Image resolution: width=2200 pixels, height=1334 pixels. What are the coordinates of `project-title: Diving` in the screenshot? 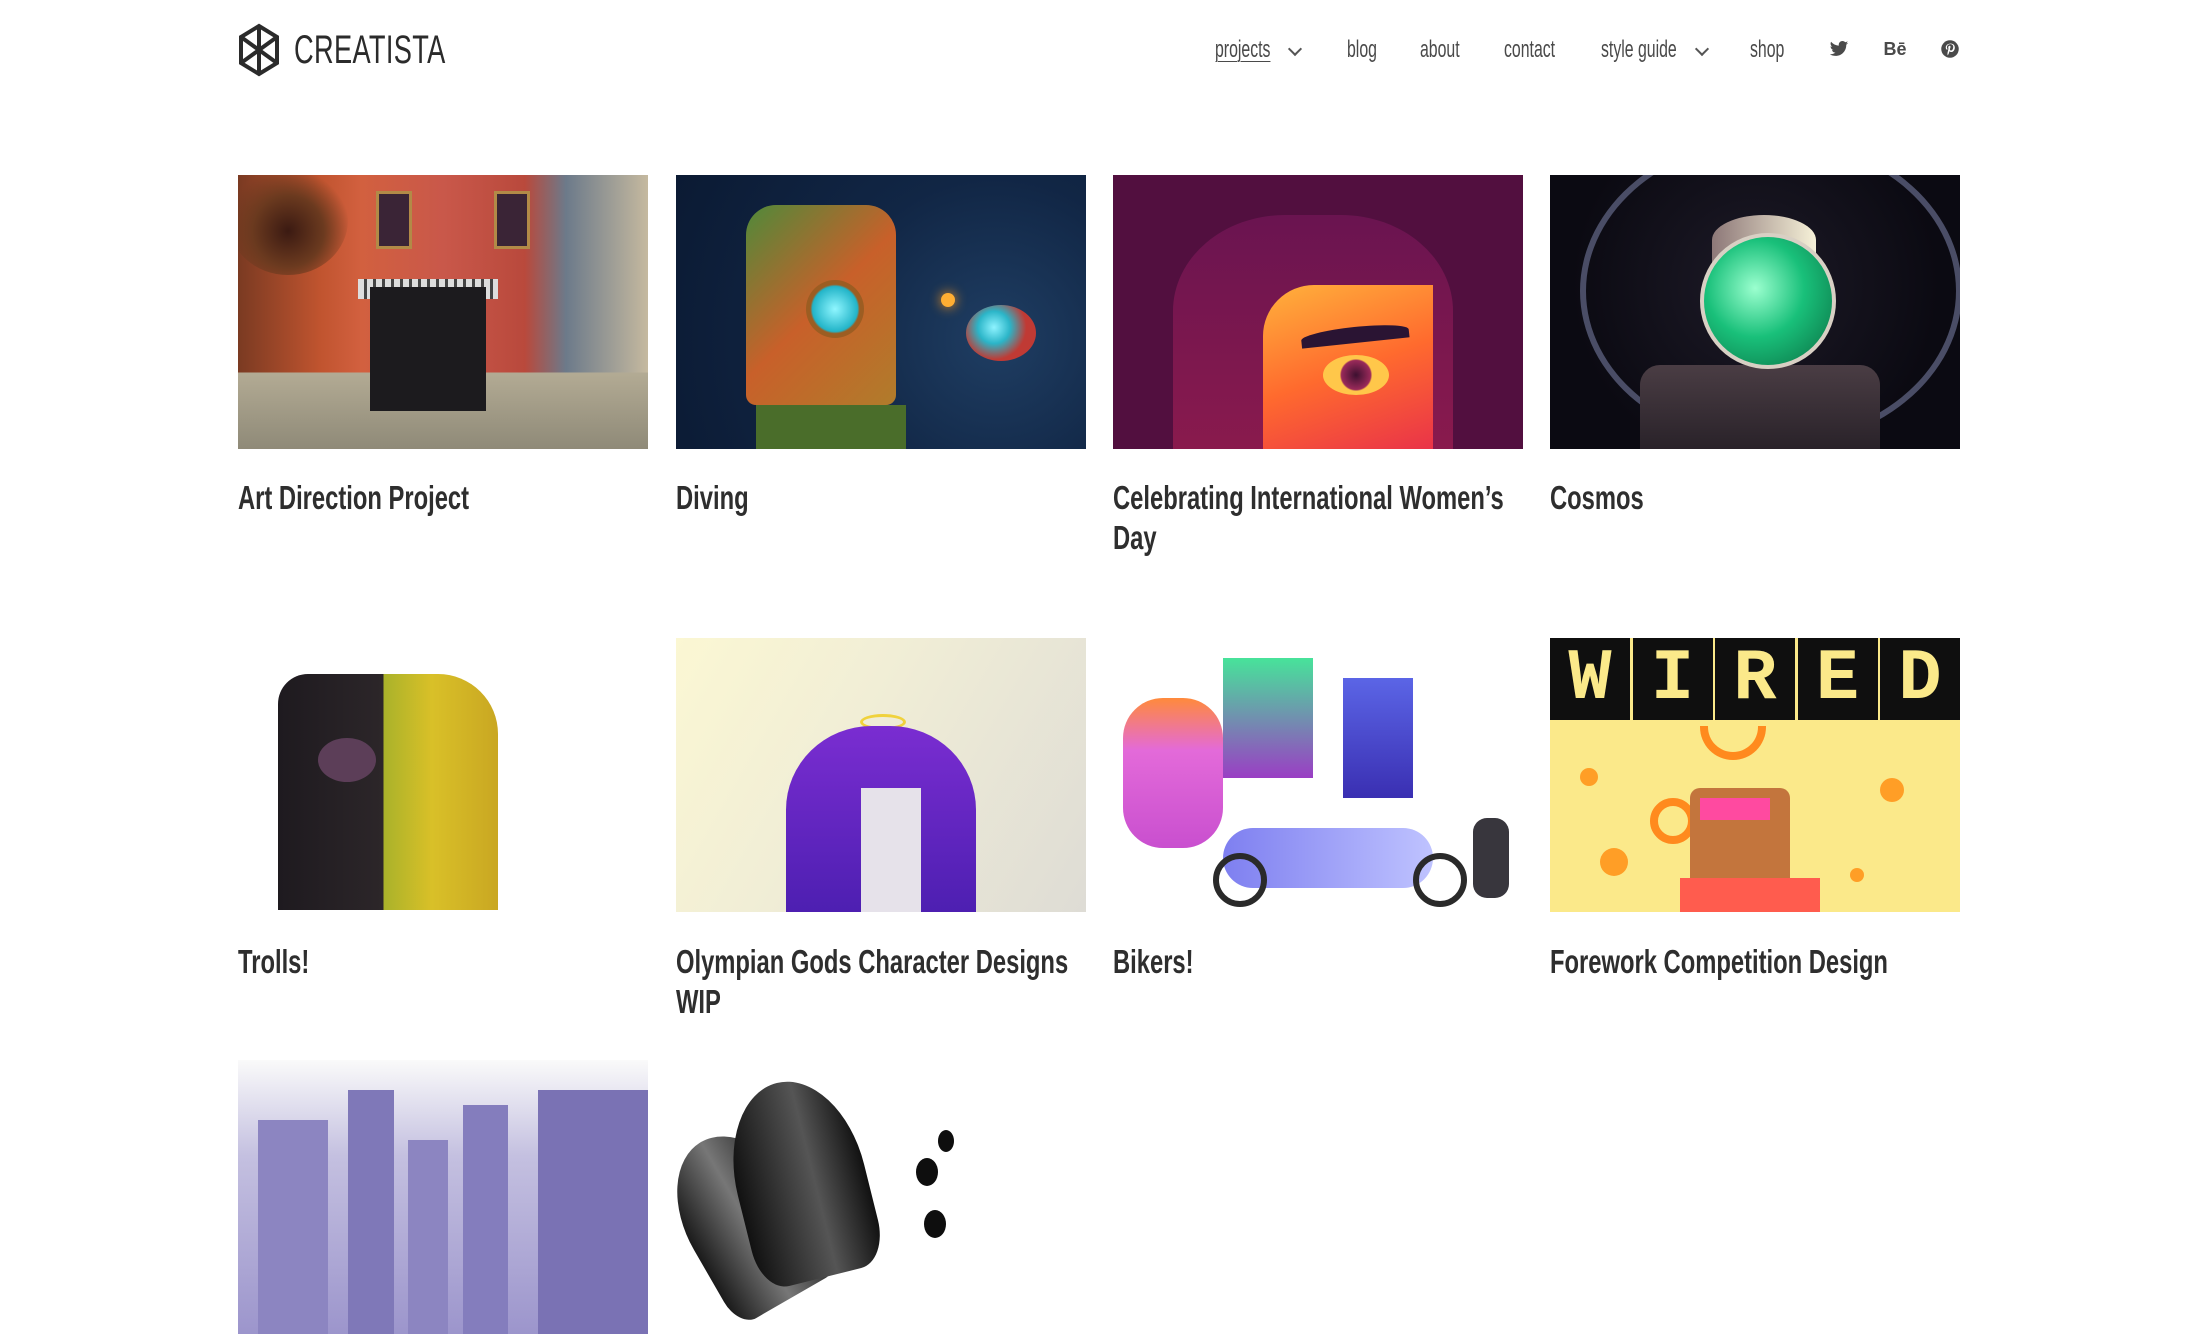 It's located at (877, 498).